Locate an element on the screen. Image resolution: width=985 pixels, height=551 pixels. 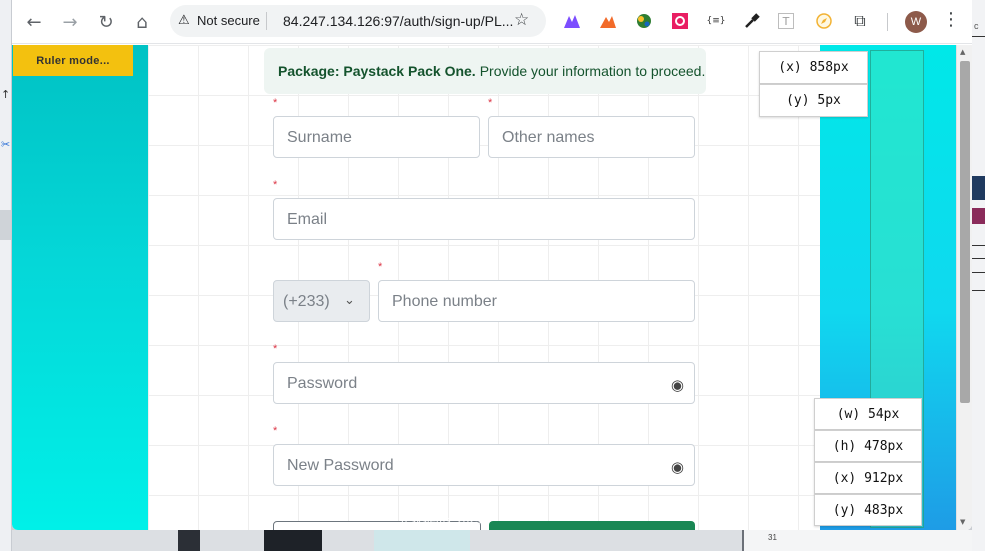
cell-number: 31 is located at coordinates (772, 537).